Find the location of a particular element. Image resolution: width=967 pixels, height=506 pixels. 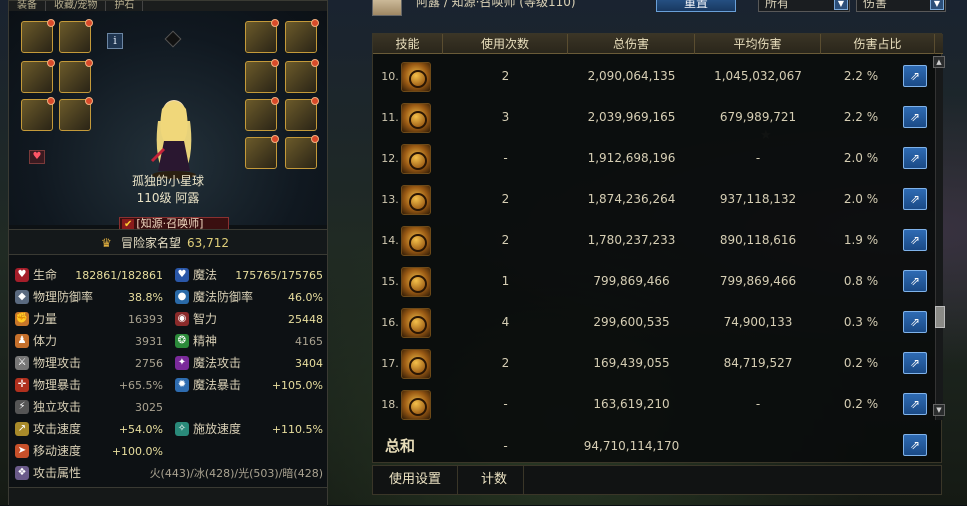

orb-icon: ● is located at coordinates (182, 297).